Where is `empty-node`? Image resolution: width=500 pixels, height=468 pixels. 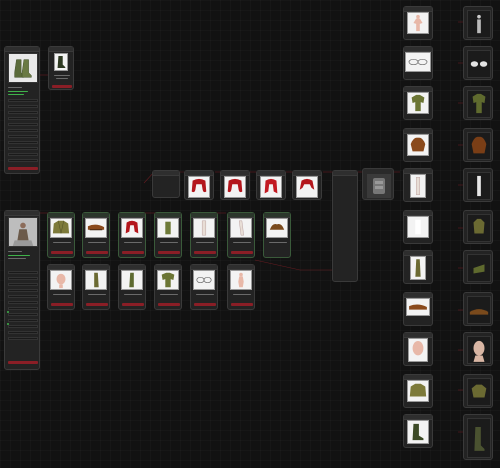 empty-node is located at coordinates (166, 184).